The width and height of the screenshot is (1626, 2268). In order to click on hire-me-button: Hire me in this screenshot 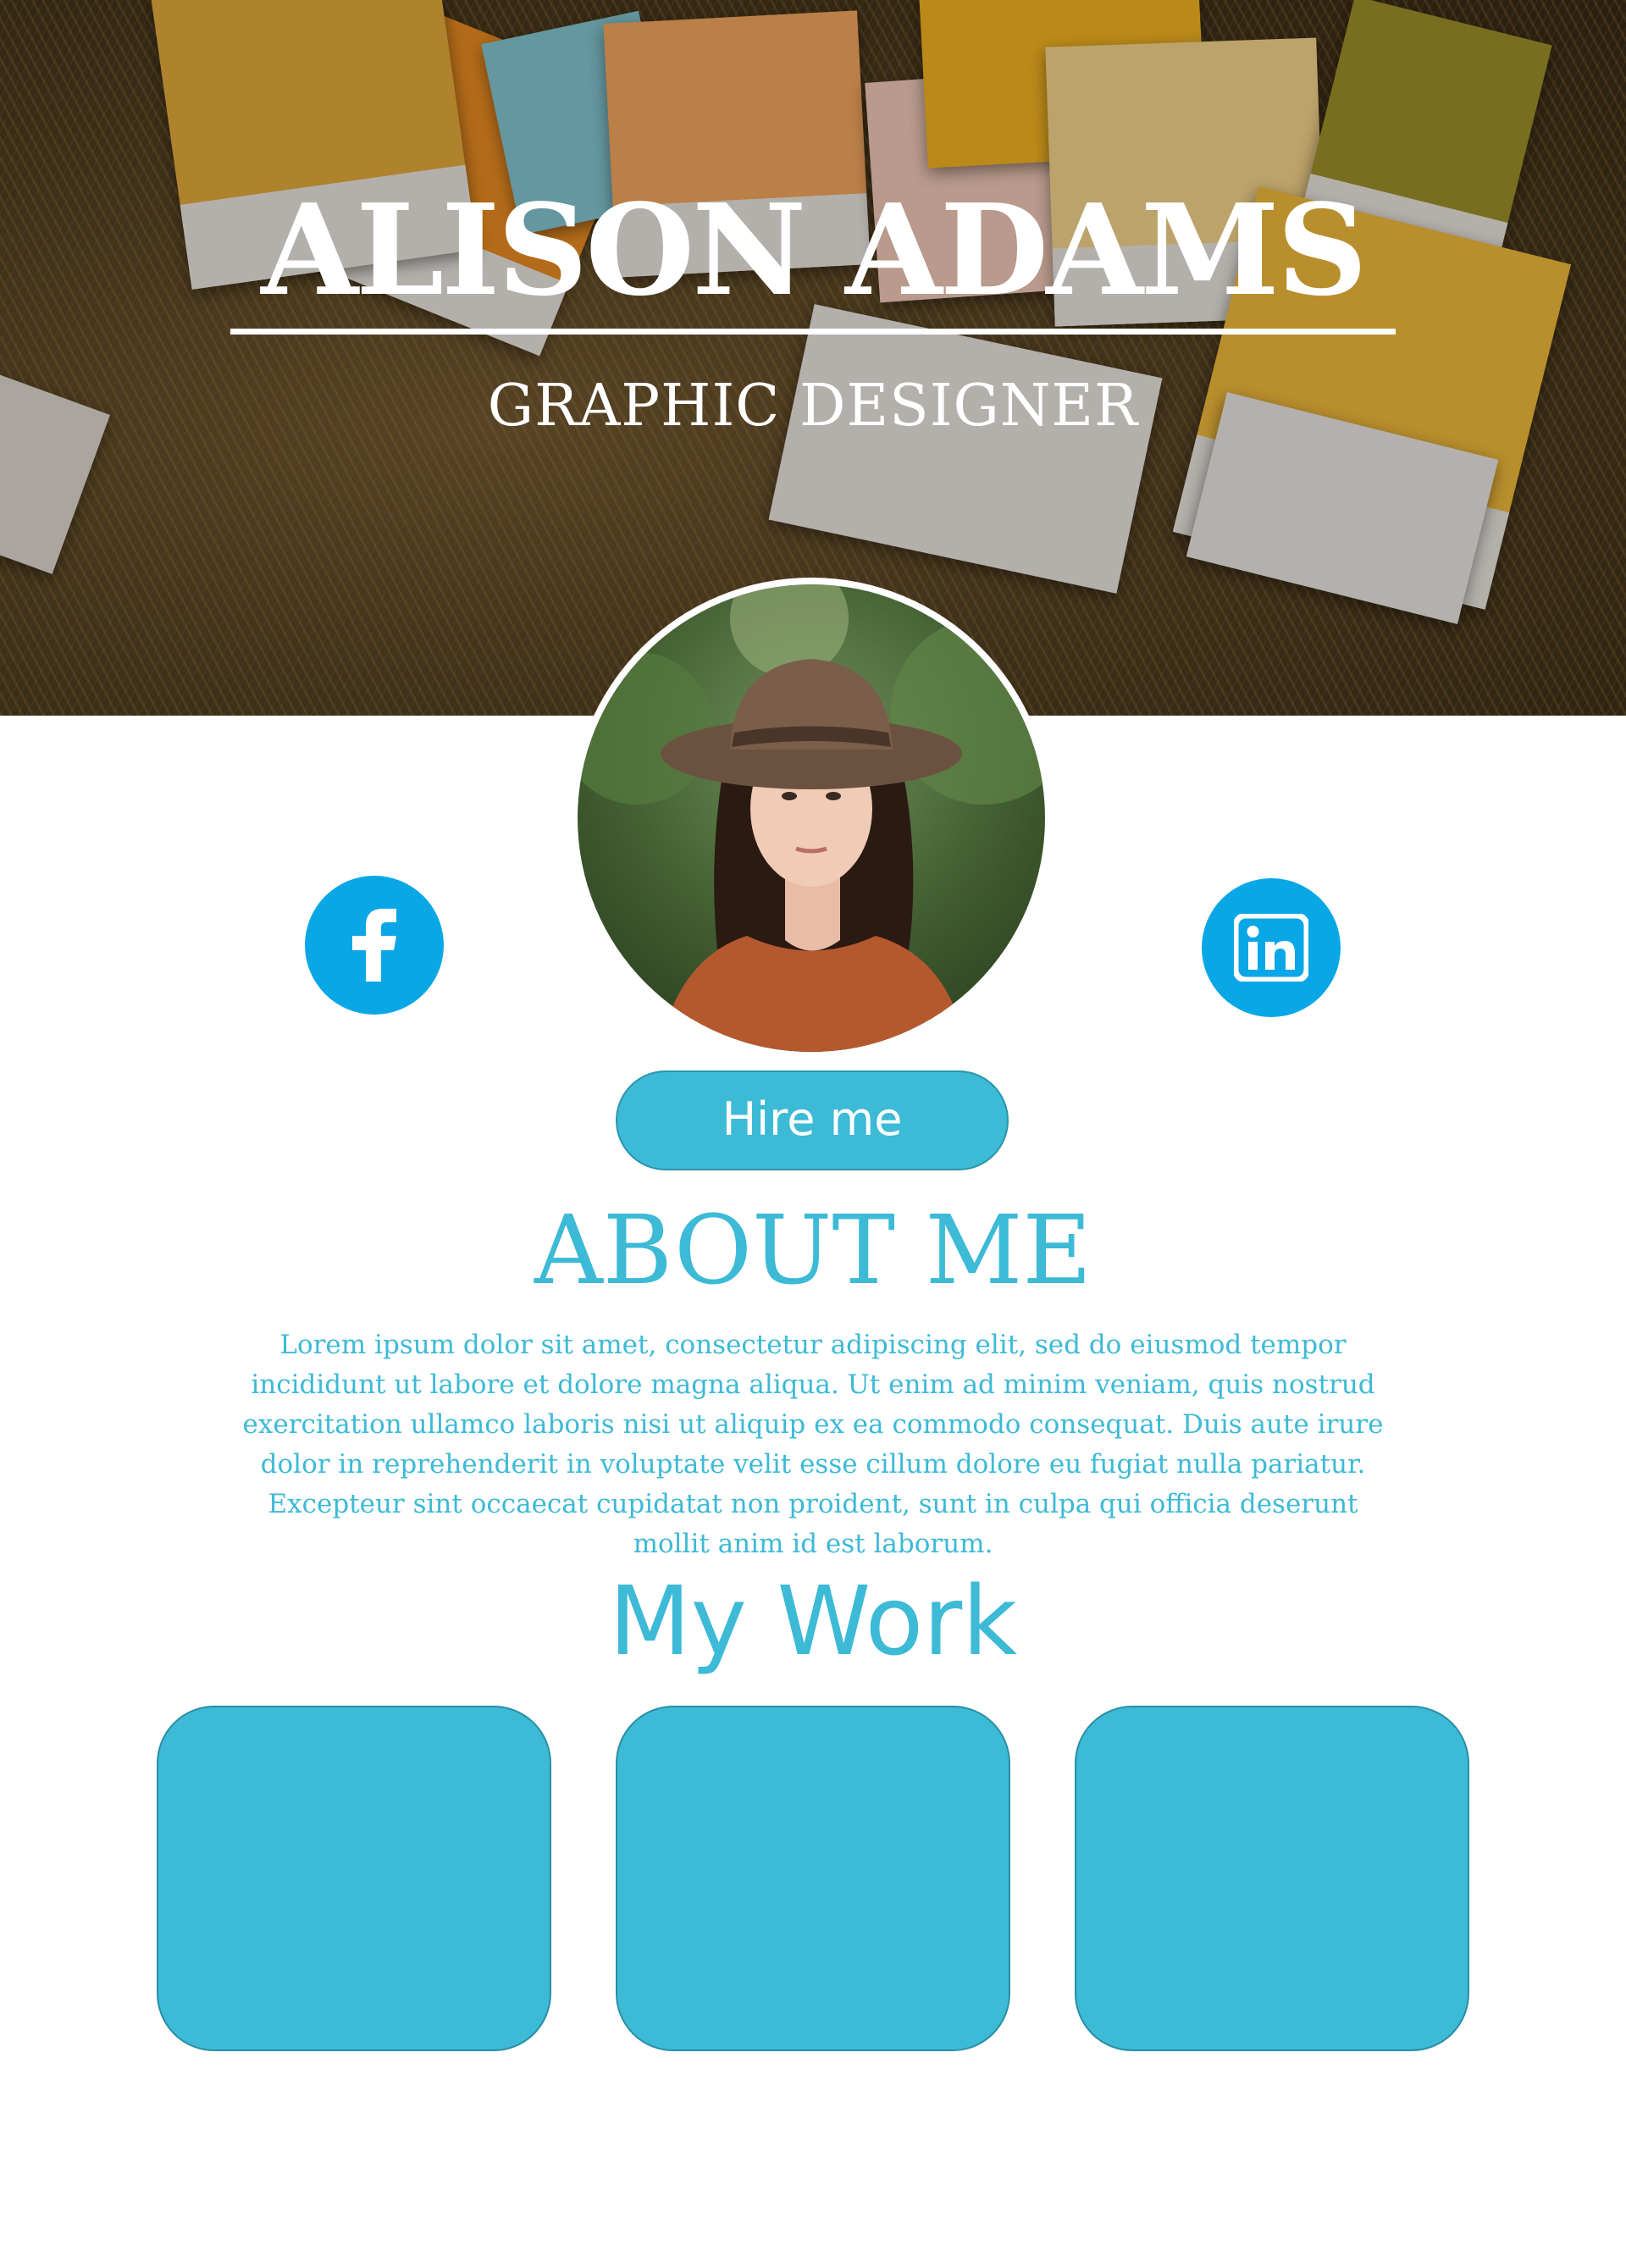, I will do `click(812, 1120)`.